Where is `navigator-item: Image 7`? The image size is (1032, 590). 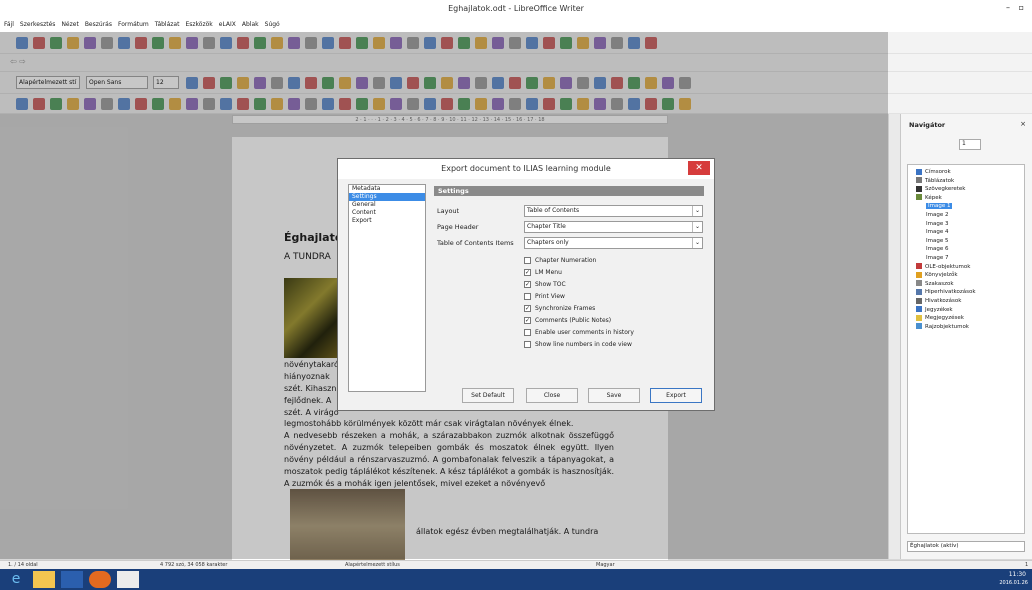
navigator-item: Image 7 is located at coordinates (937, 258).